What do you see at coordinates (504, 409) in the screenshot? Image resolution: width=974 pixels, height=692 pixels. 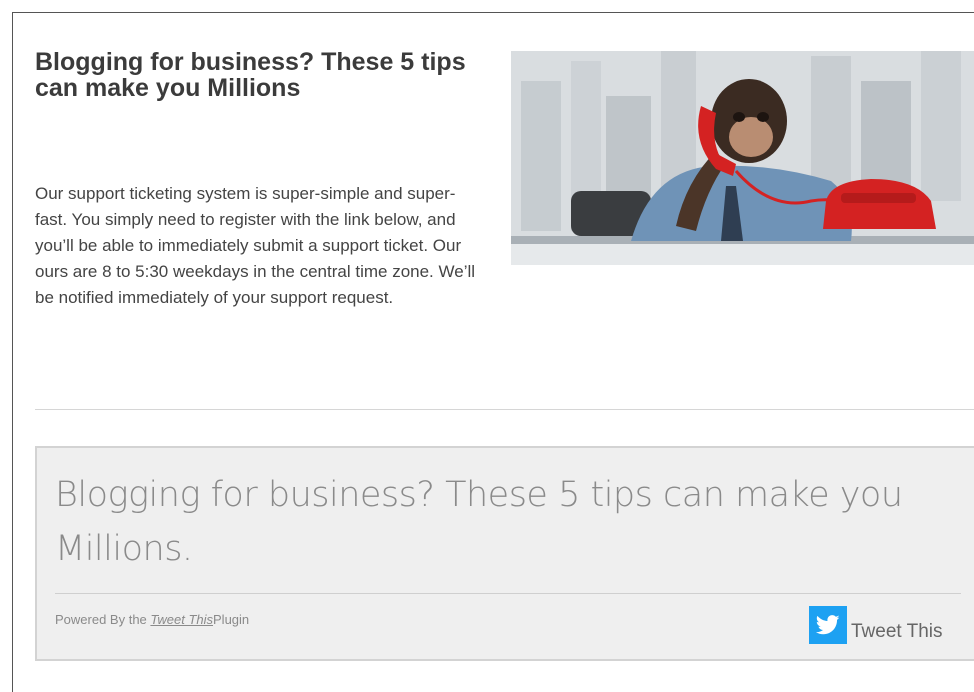 I see `section-divider` at bounding box center [504, 409].